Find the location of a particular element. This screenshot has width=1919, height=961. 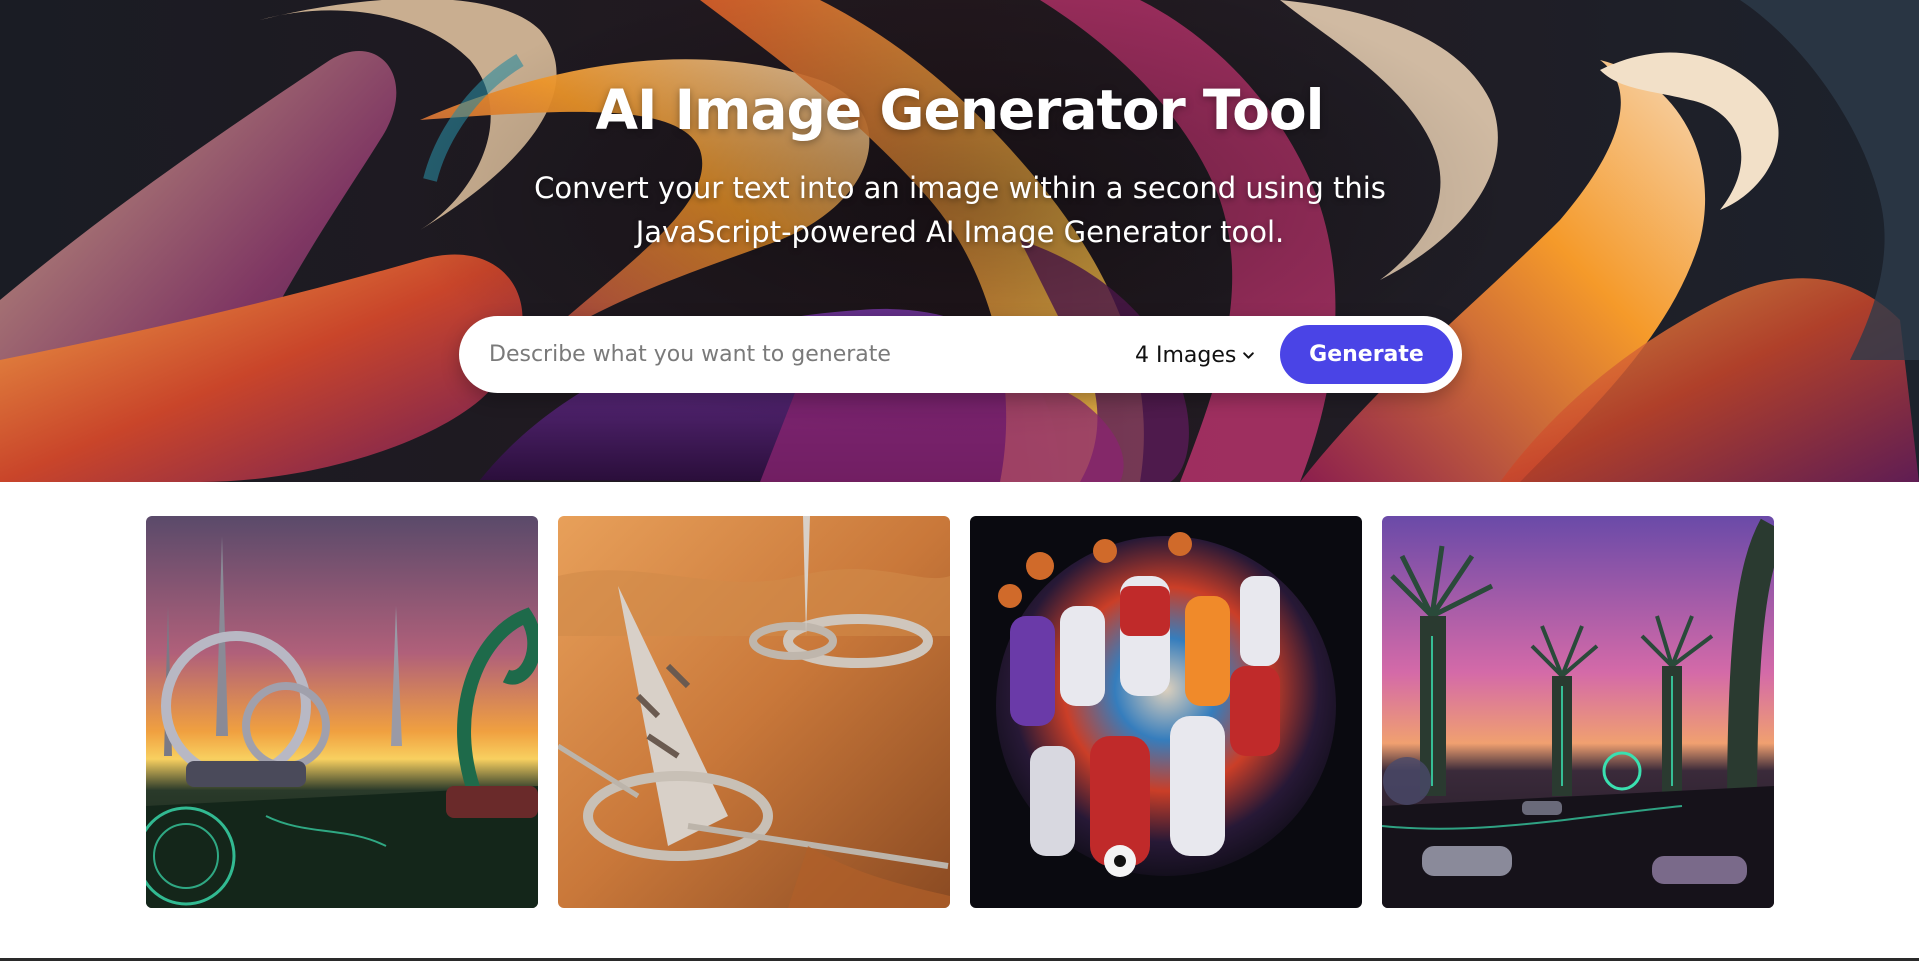

chevron-down-icon is located at coordinates (1249, 355).